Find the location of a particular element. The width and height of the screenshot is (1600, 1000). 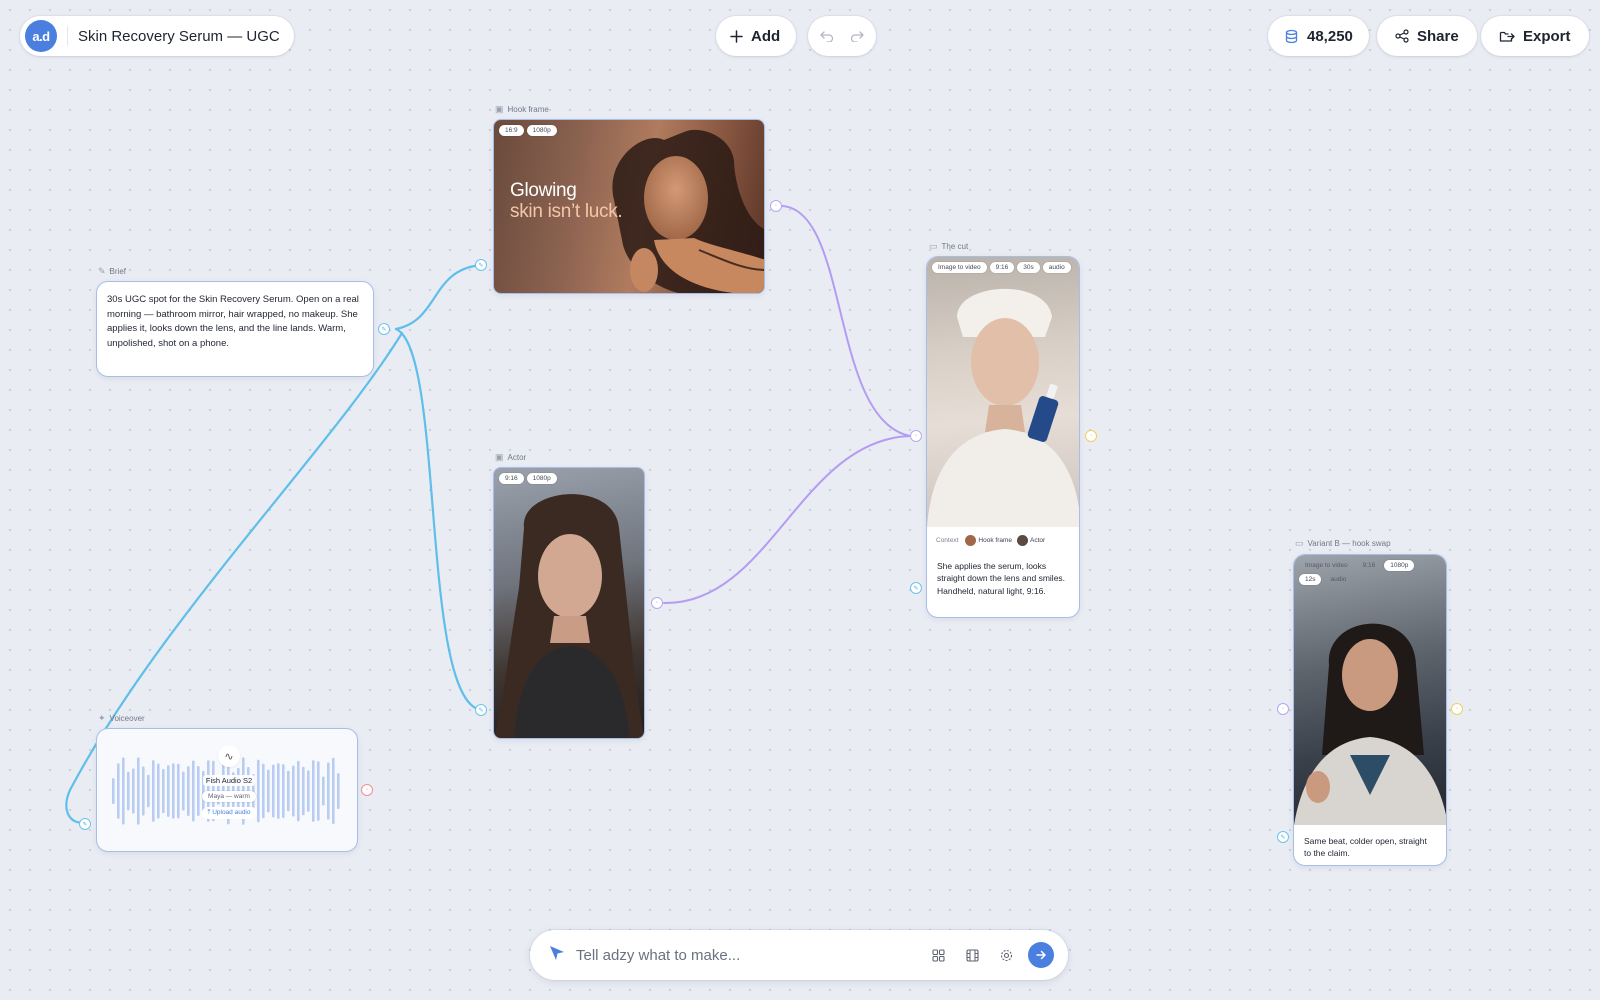

cut-tags: Image to video 9:16 30s audio is located at coordinates (1002, 267).